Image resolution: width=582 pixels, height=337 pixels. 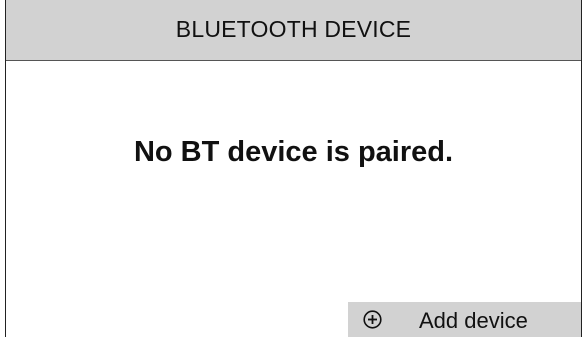 I want to click on page-title: BLUETOOTH DEVICE, so click(x=293, y=28).